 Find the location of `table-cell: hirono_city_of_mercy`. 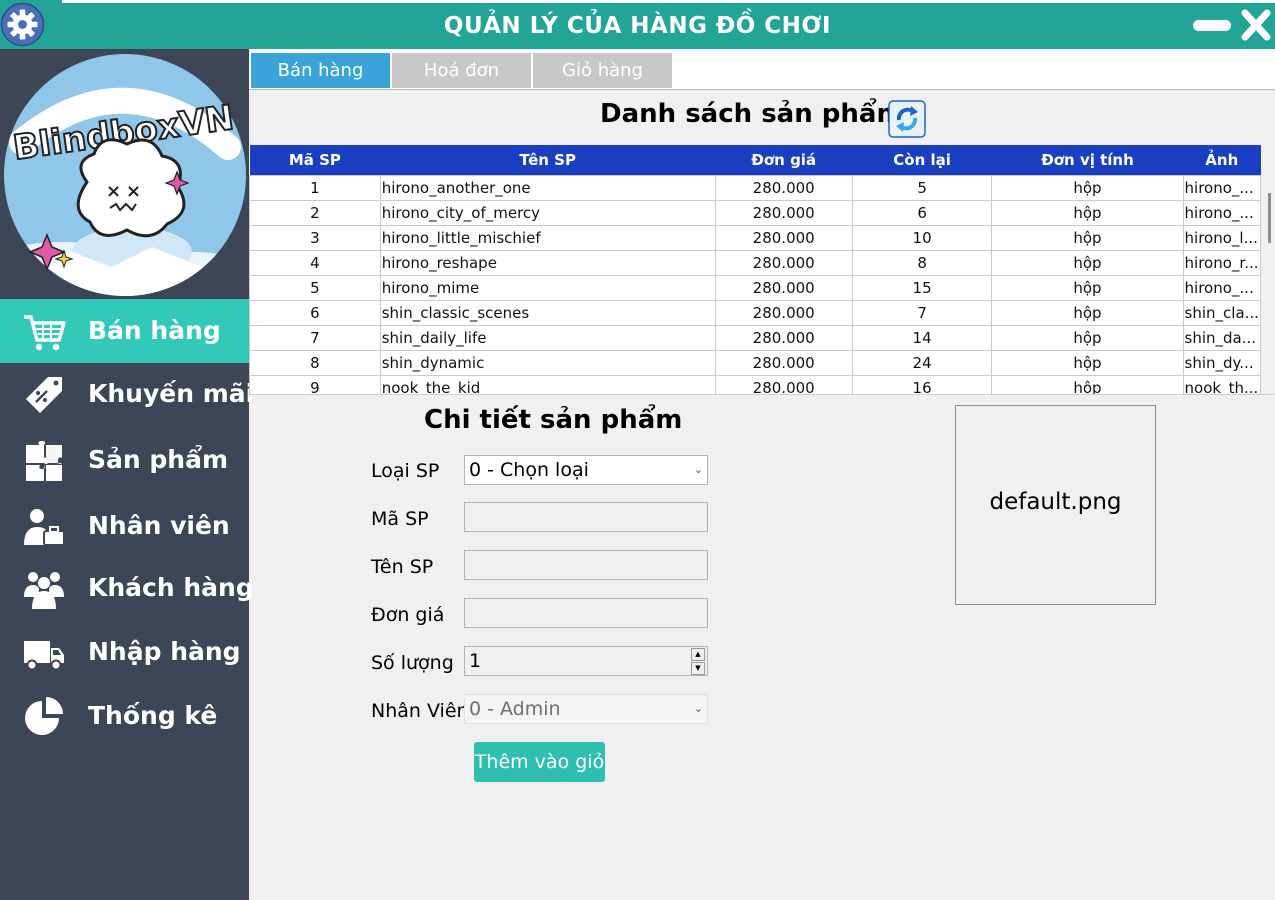

table-cell: hirono_city_of_mercy is located at coordinates (547, 213).